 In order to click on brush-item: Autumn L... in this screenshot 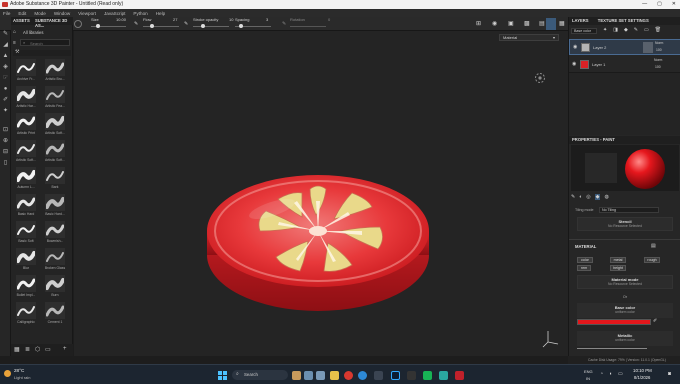, I will do `click(26, 179)`.